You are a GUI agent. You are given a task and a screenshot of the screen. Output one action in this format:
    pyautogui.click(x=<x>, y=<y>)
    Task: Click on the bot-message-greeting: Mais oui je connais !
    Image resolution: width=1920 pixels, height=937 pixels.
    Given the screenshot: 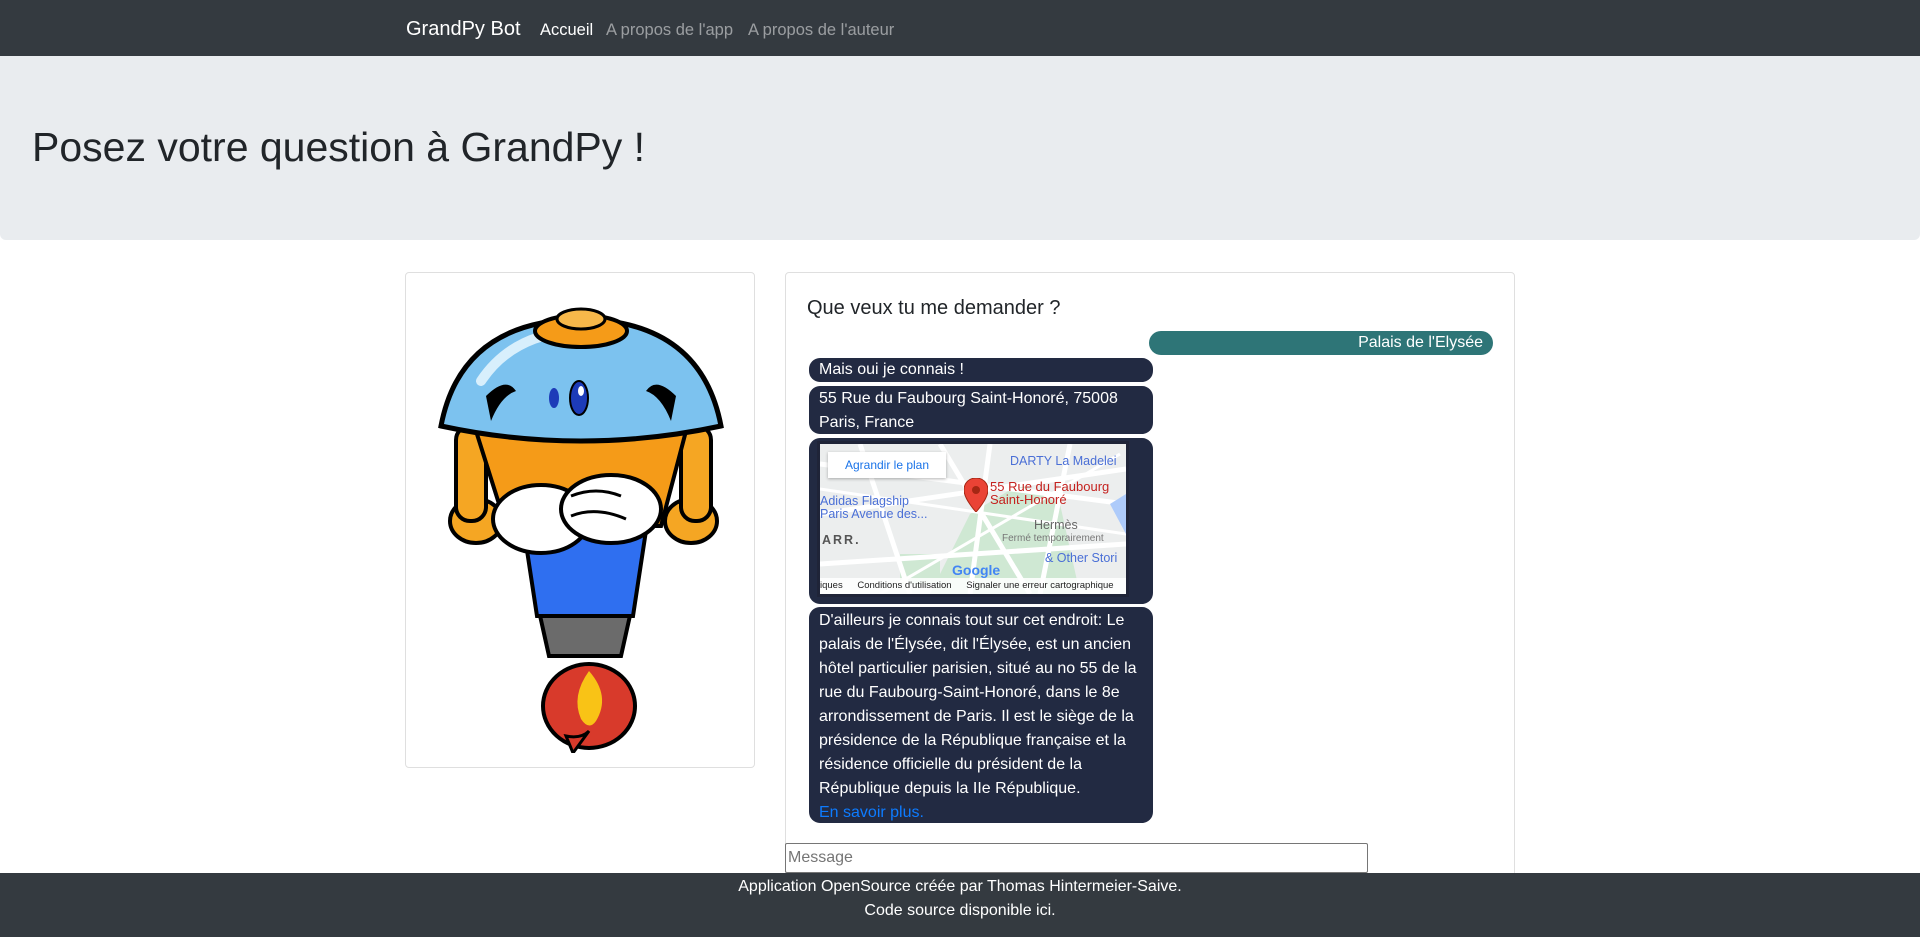 What is the action you would take?
    pyautogui.click(x=981, y=370)
    